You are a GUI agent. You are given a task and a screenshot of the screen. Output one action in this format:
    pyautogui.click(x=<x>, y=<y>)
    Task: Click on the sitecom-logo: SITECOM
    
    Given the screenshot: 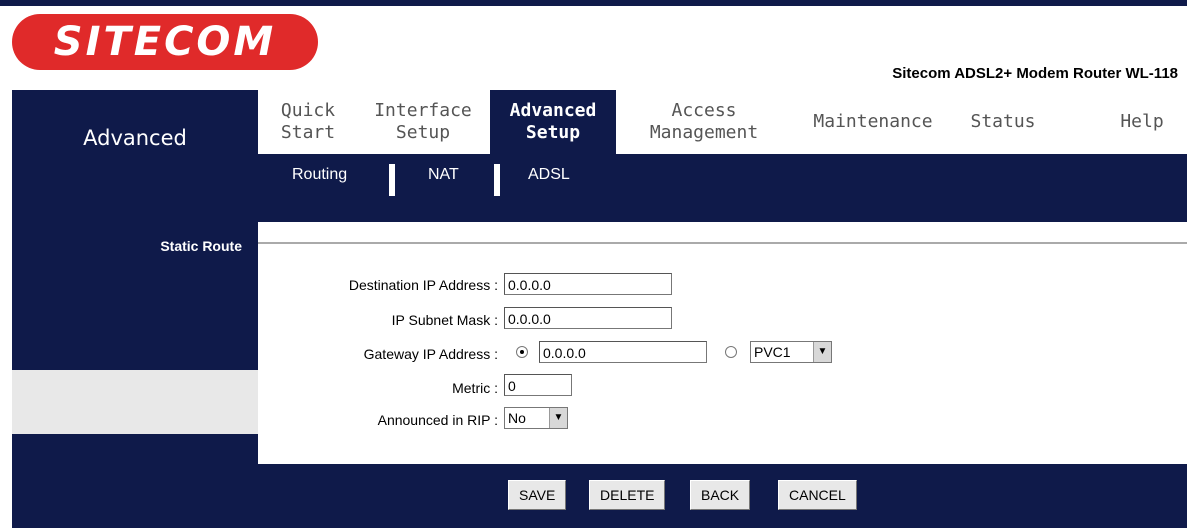 What is the action you would take?
    pyautogui.click(x=165, y=42)
    